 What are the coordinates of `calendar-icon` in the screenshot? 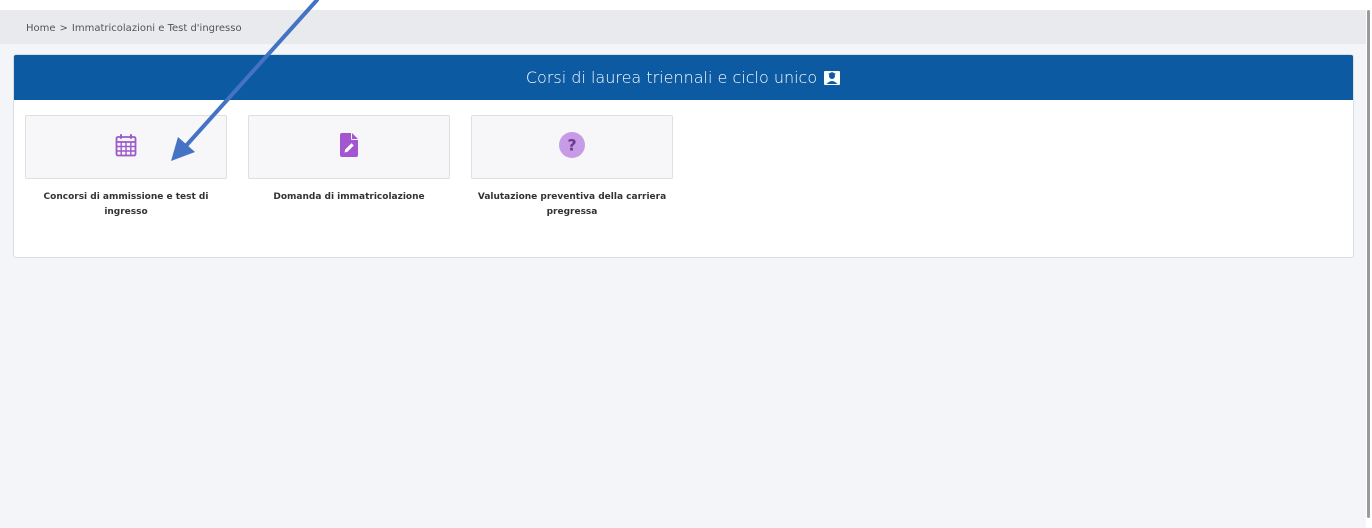 It's located at (126, 147).